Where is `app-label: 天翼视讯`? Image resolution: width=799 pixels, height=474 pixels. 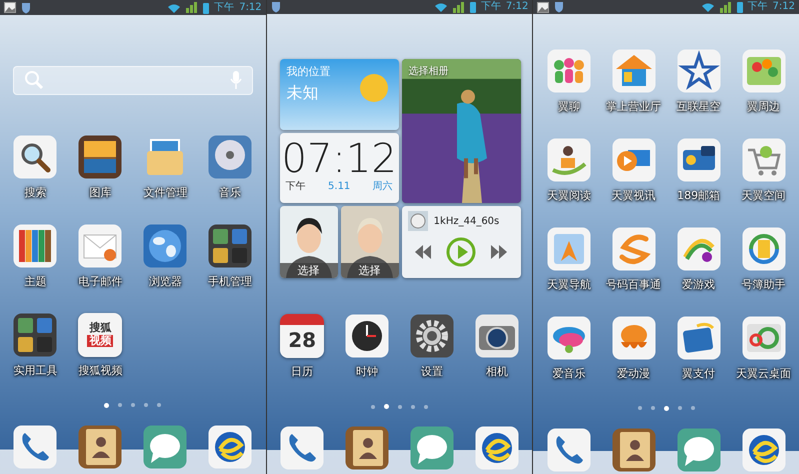 app-label: 天翼视讯 is located at coordinates (634, 196).